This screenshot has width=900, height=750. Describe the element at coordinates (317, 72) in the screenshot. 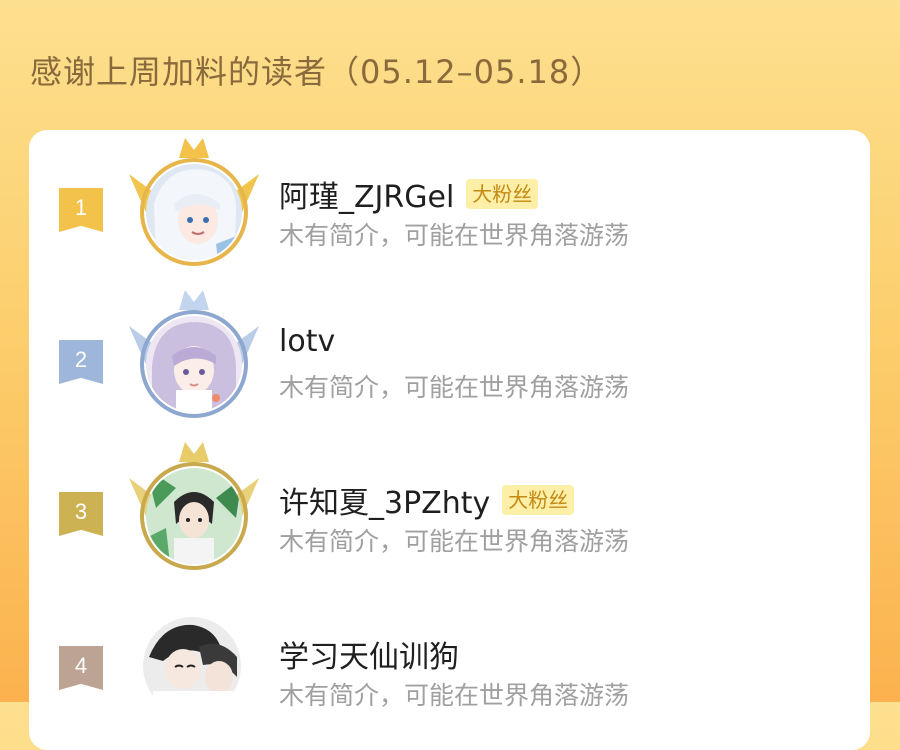

I see `page-title: 感谢上周加料的读者（05.12–05.18）` at that location.